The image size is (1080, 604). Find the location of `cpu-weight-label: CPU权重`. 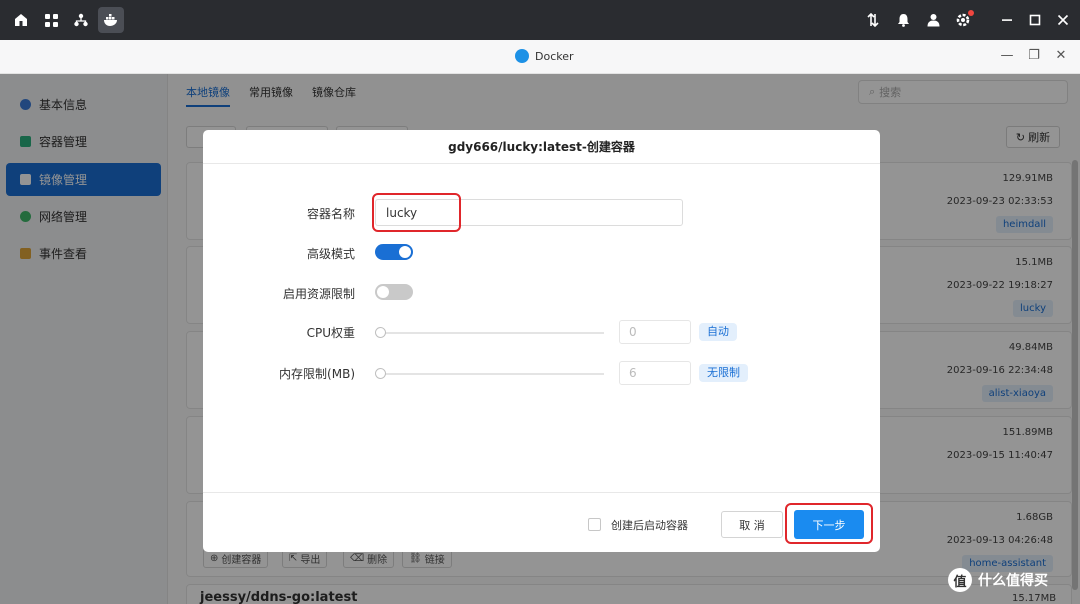

cpu-weight-label: CPU权重 is located at coordinates (330, 333).